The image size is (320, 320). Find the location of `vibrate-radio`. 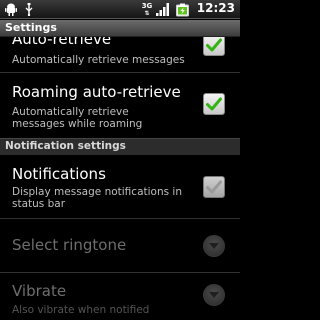

vibrate-radio is located at coordinates (214, 295).